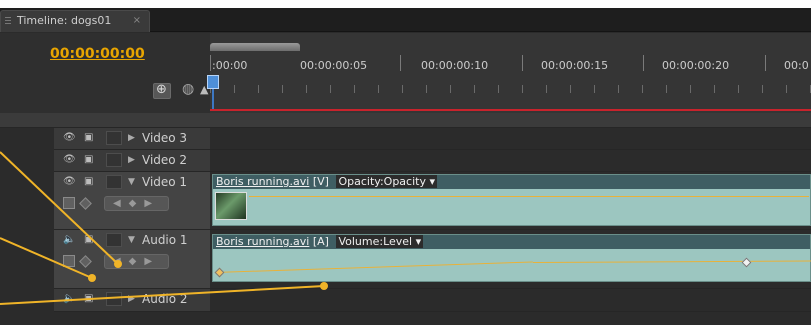 The width and height of the screenshot is (811, 325). I want to click on clip-property-menu: Volume:Level ▾, so click(380, 241).